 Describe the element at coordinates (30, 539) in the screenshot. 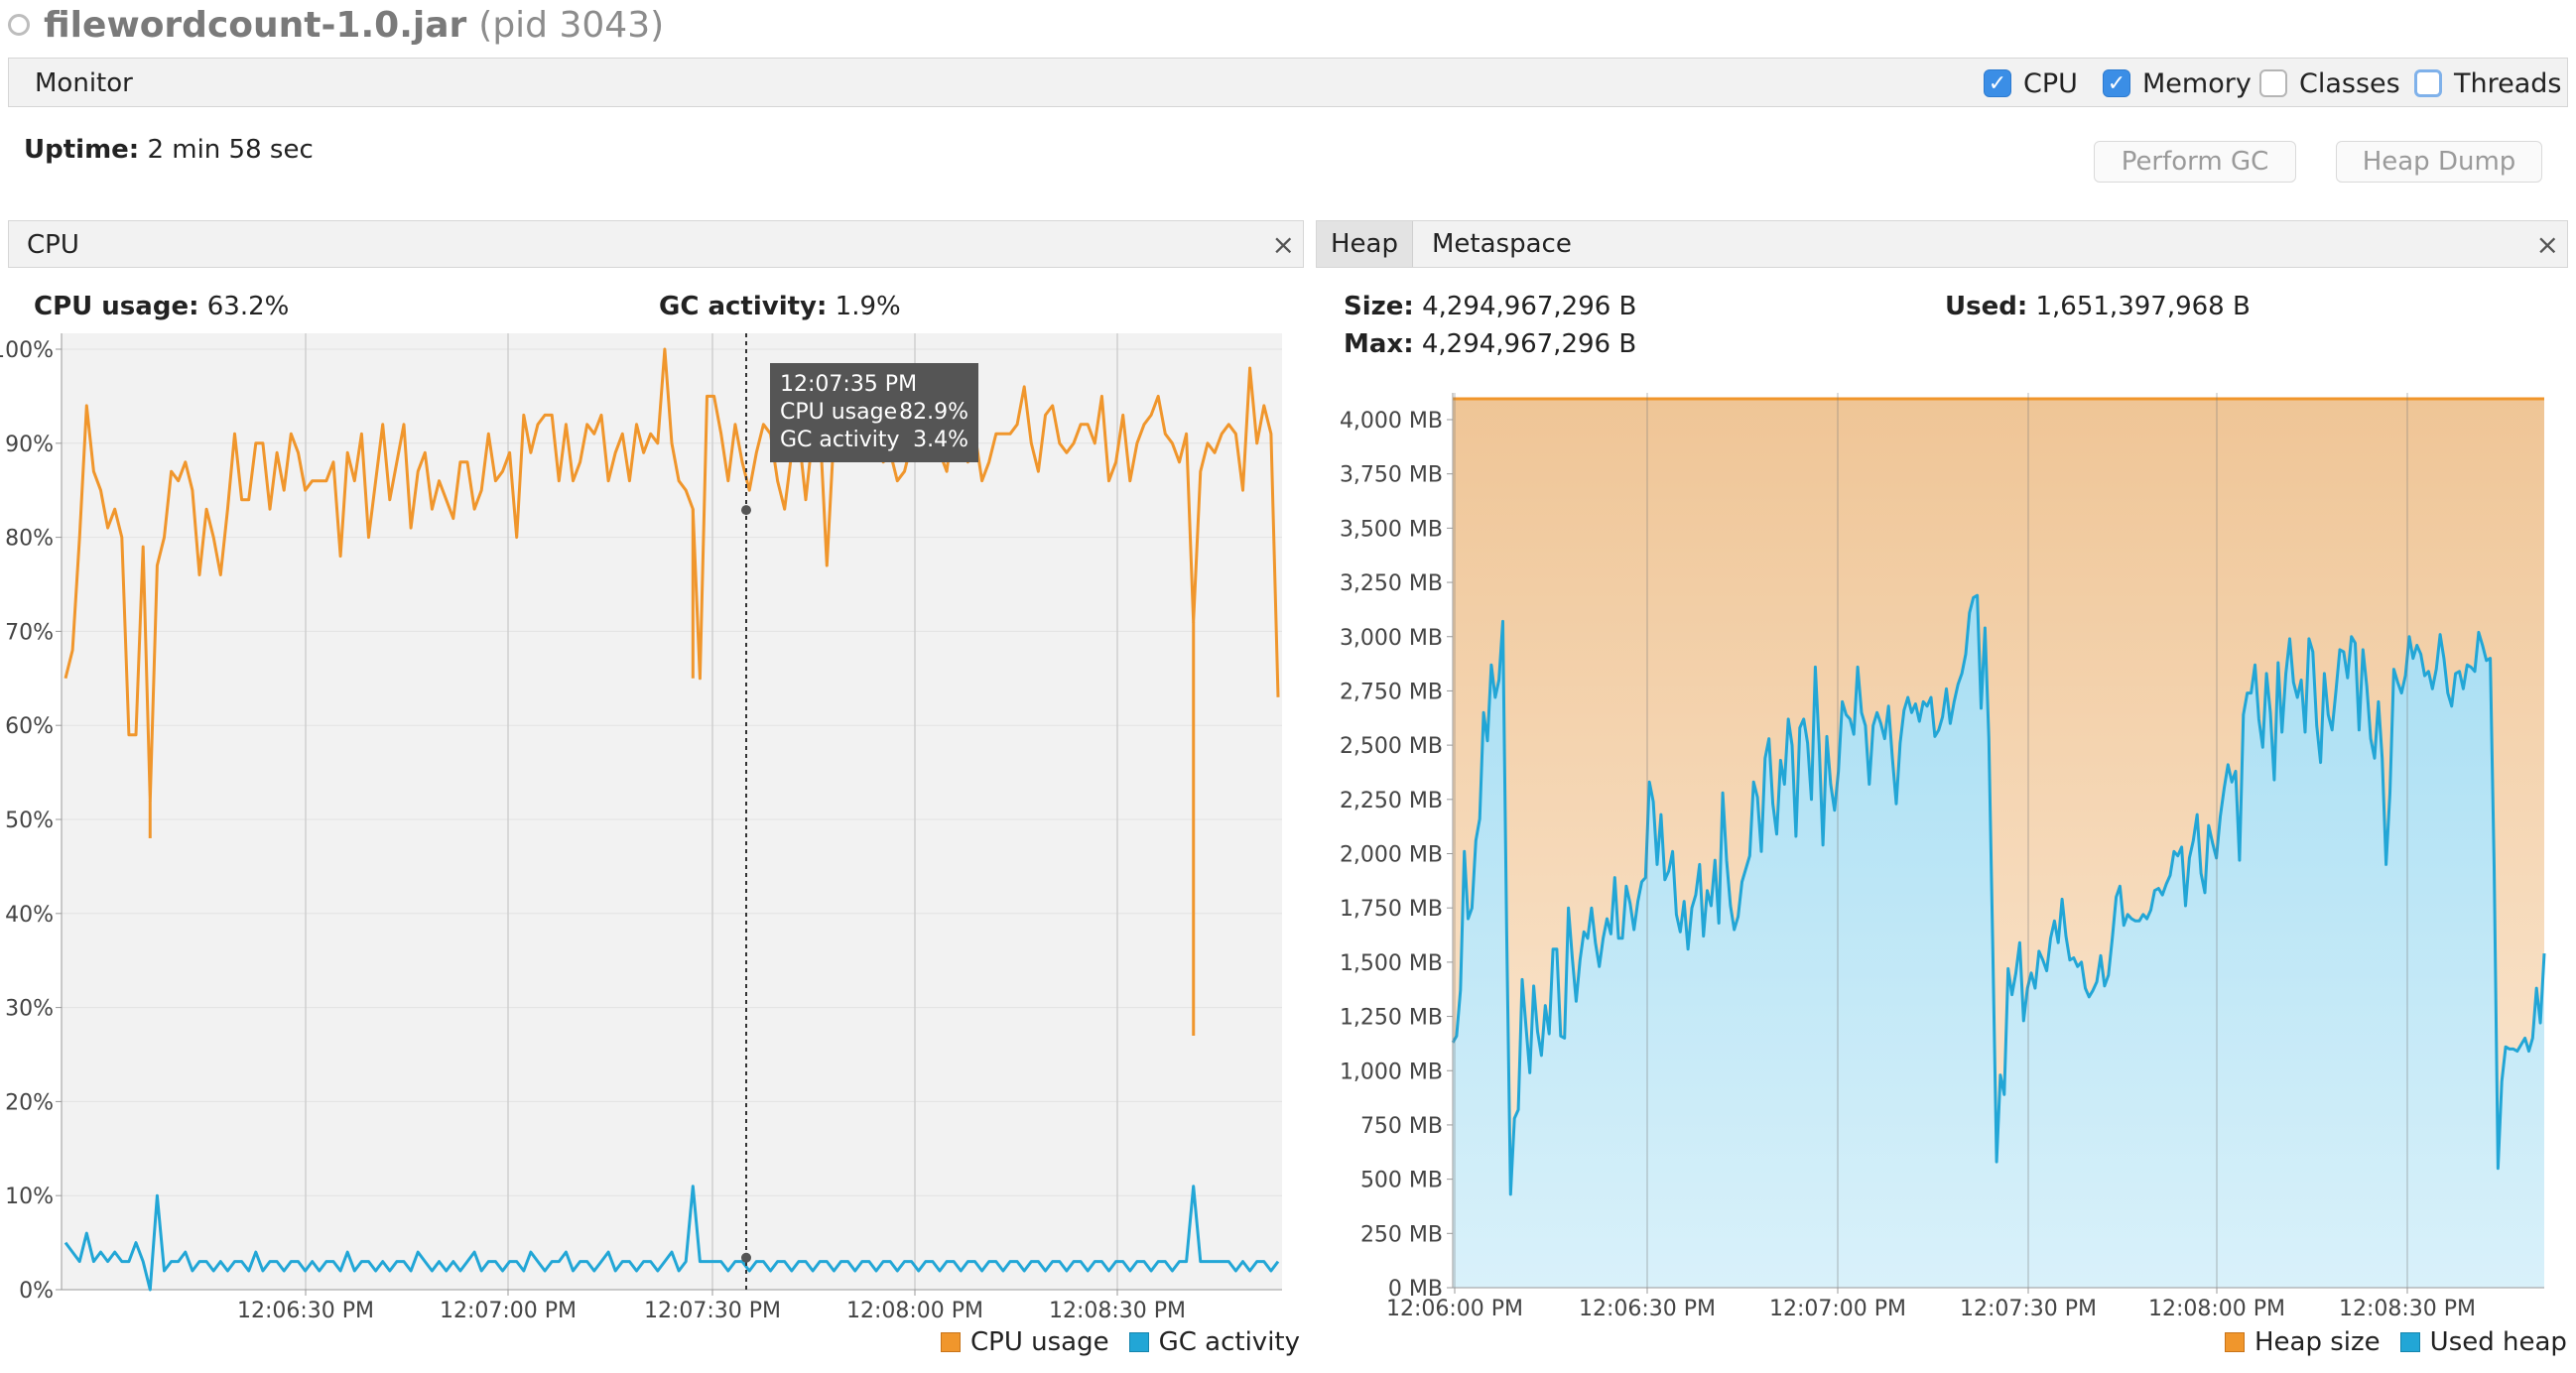

I see `cpu-y-tick-label: 80%` at that location.